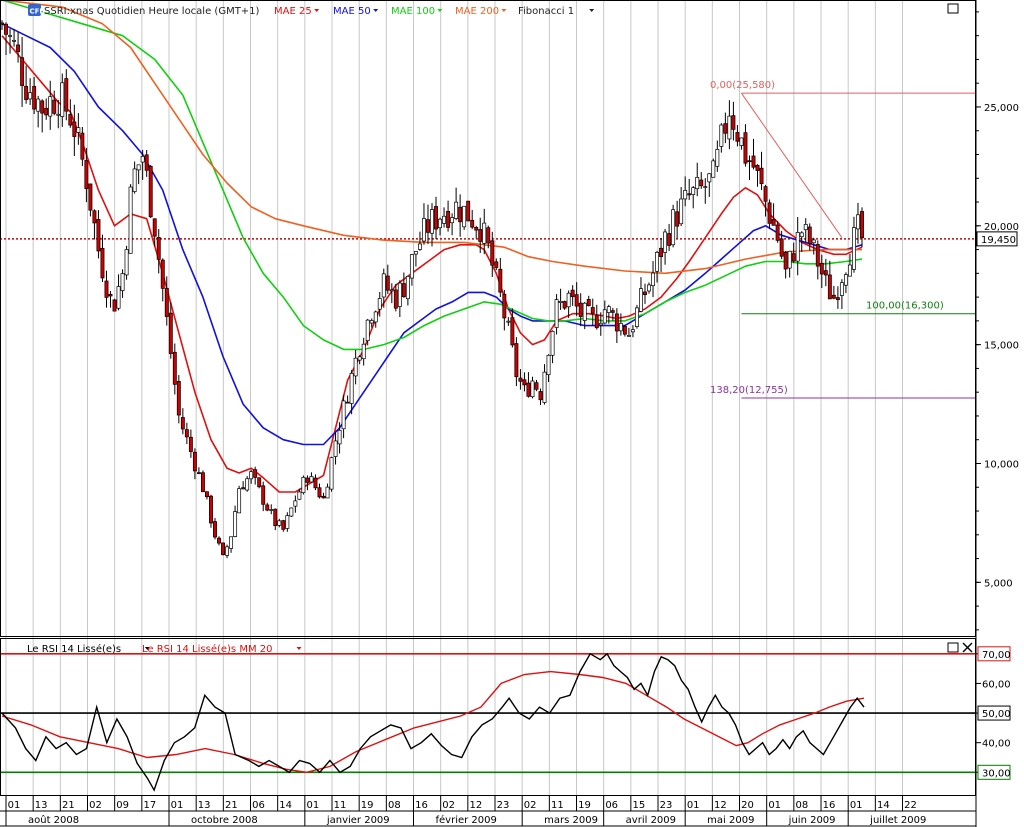 The width and height of the screenshot is (1024, 827). I want to click on rsi-indicator-label: Le RSI 14 Lissé(e)s, so click(74, 649).